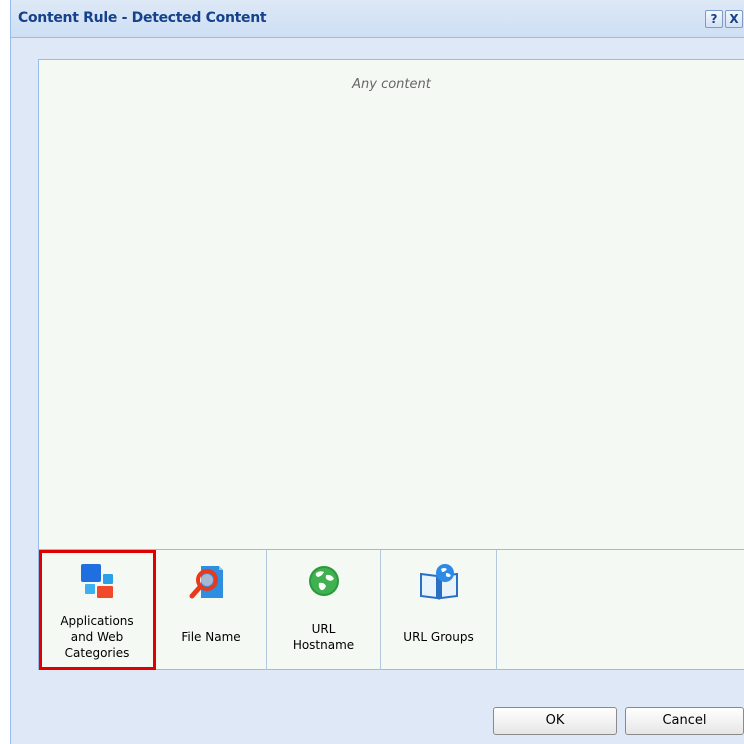  I want to click on palette-item-applications: Applications and Web Categories, so click(97, 610).